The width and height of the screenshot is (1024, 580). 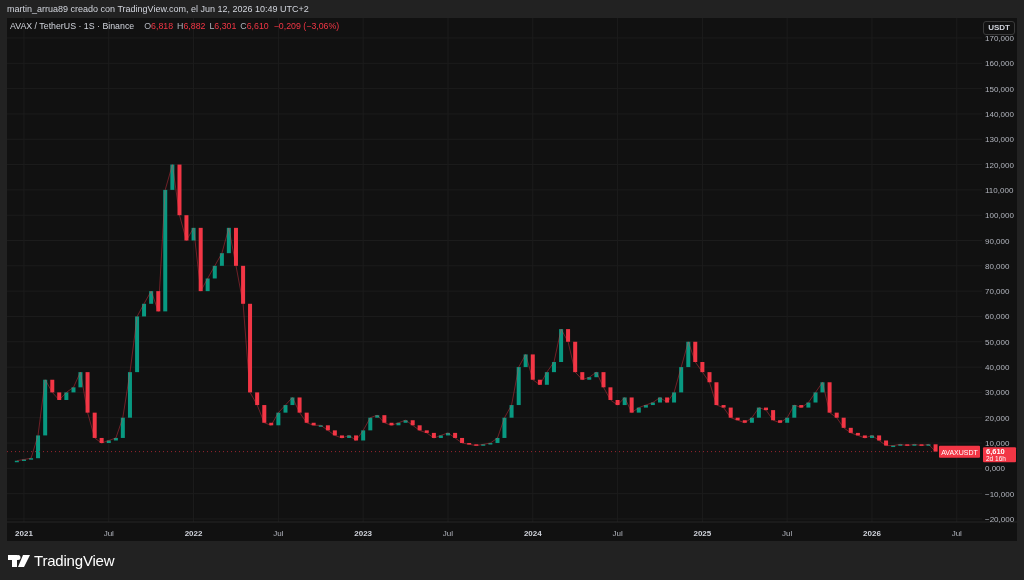 What do you see at coordinates (997, 368) in the screenshot?
I see `price-axis-label: 40,000` at bounding box center [997, 368].